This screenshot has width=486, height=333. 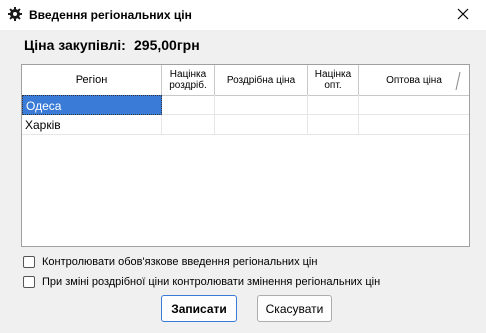 What do you see at coordinates (92, 80) in the screenshot?
I see `column-header-region: Регіон` at bounding box center [92, 80].